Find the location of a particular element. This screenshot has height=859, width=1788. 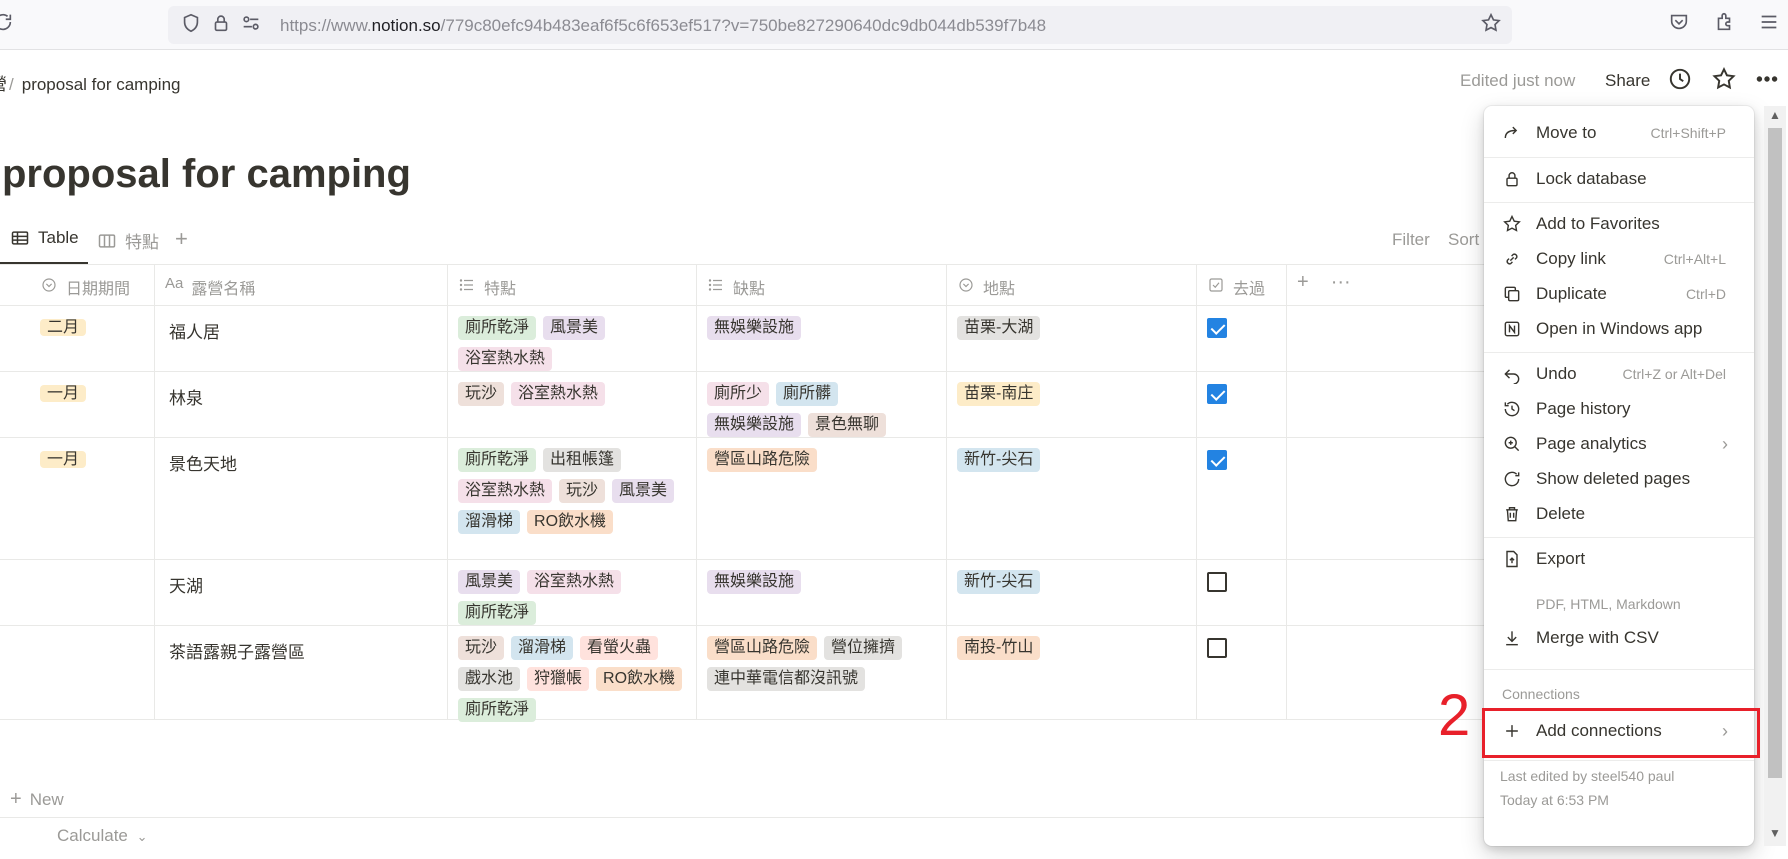

cell-features: 玩沙 浴室熱水熱 is located at coordinates (572, 404).